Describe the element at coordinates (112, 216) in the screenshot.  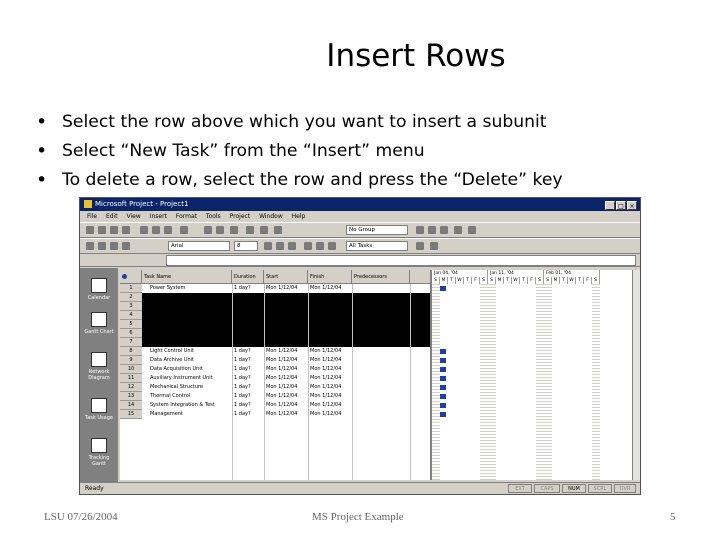
I see `menu-edit: Edit` at that location.